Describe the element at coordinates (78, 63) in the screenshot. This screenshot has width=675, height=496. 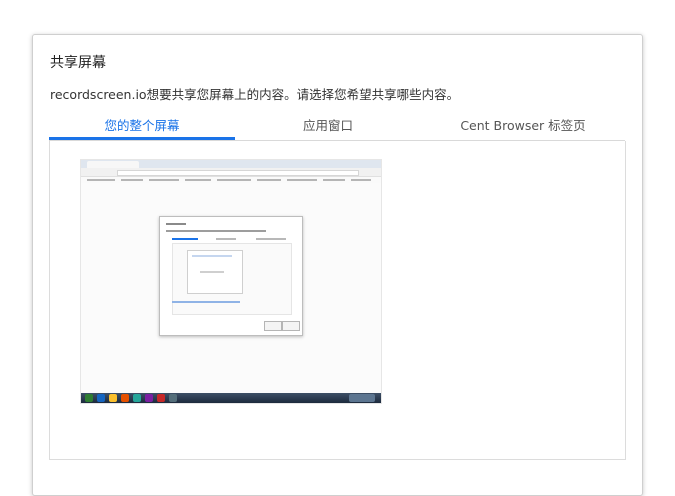
I see `dialog-title: 共享屏幕` at that location.